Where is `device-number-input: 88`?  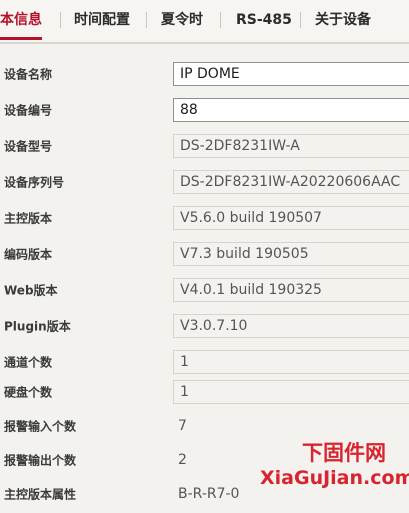
device-number-input: 88 is located at coordinates (291, 110).